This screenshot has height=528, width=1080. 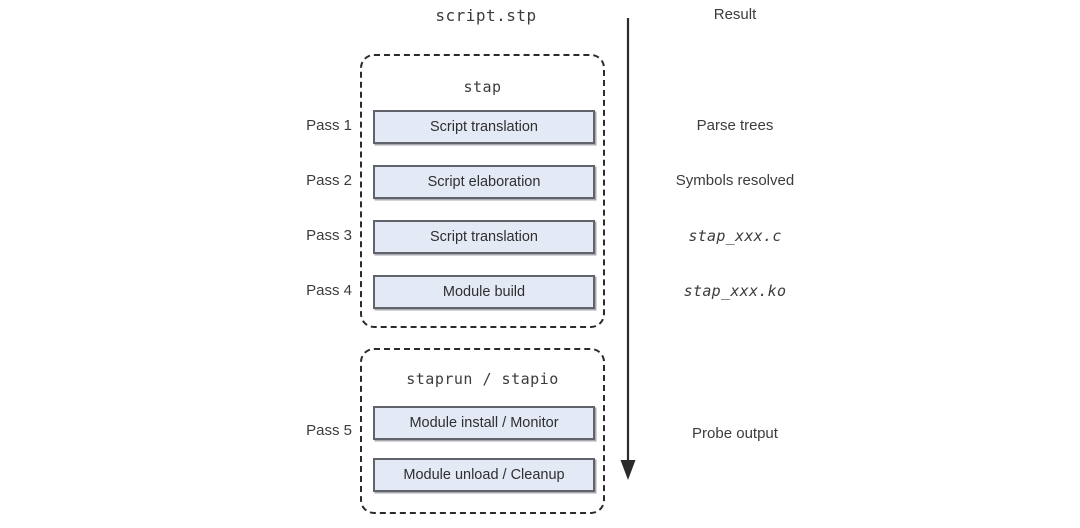 I want to click on pass-label-5: Pass 5, so click(x=329, y=430).